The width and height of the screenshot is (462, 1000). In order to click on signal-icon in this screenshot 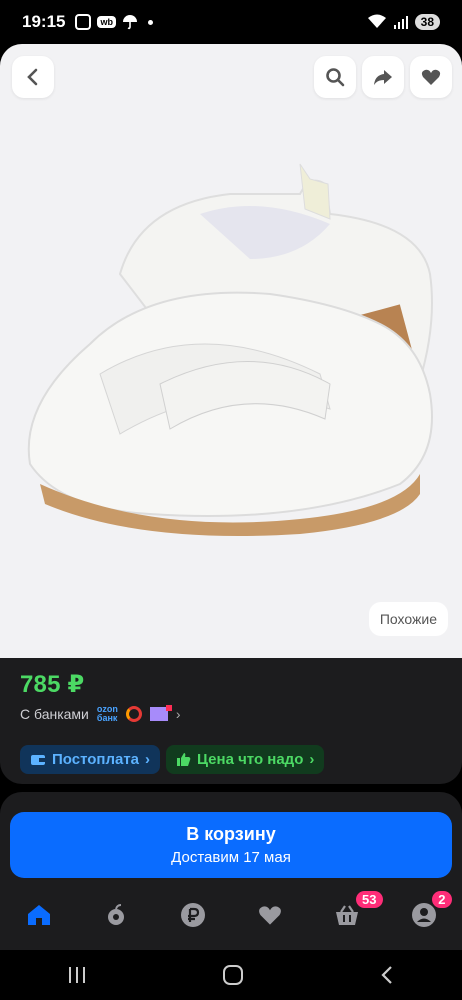, I will do `click(400, 22)`.